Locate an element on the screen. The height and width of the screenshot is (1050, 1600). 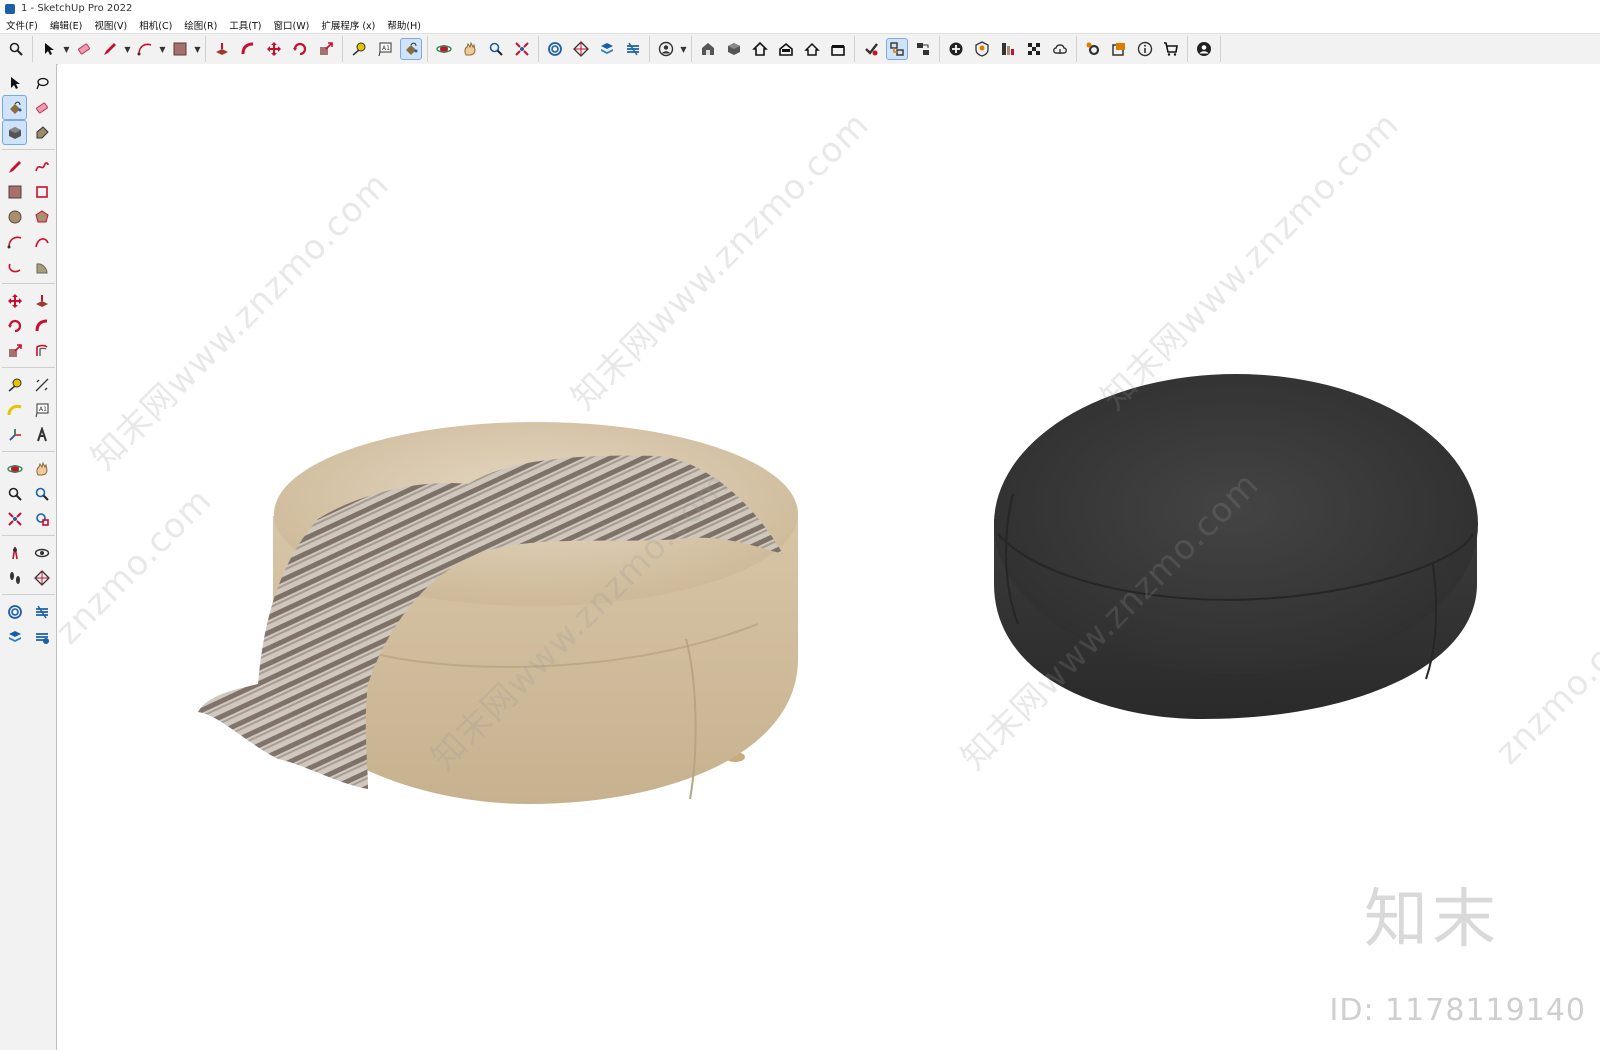
component-button is located at coordinates (734, 49).